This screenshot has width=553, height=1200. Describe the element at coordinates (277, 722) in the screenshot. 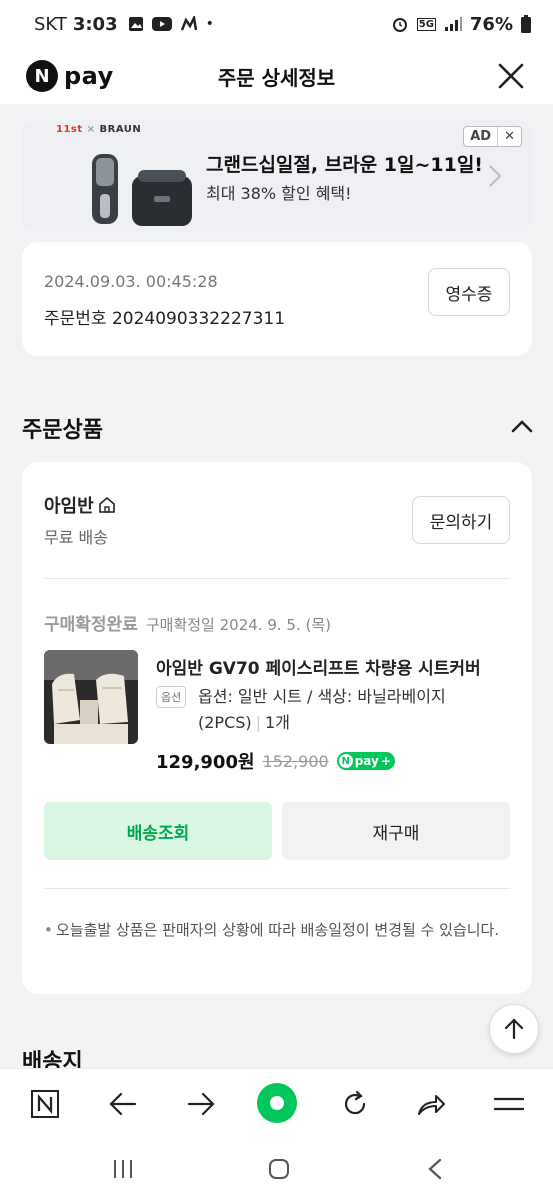

I see `quantity: 1개` at that location.